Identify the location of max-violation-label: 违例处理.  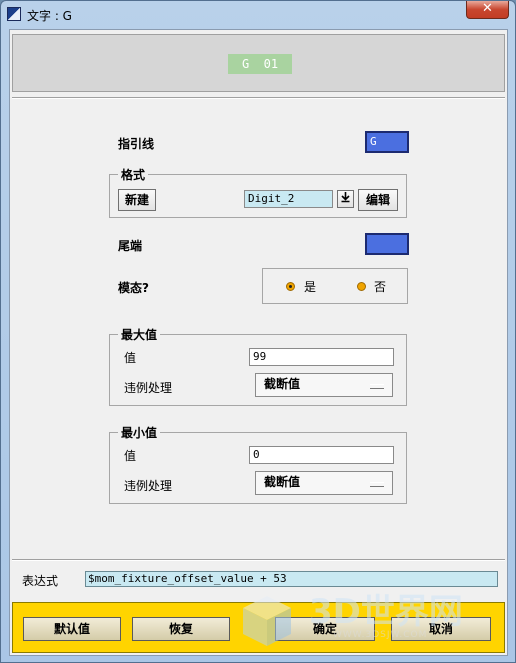
(148, 388).